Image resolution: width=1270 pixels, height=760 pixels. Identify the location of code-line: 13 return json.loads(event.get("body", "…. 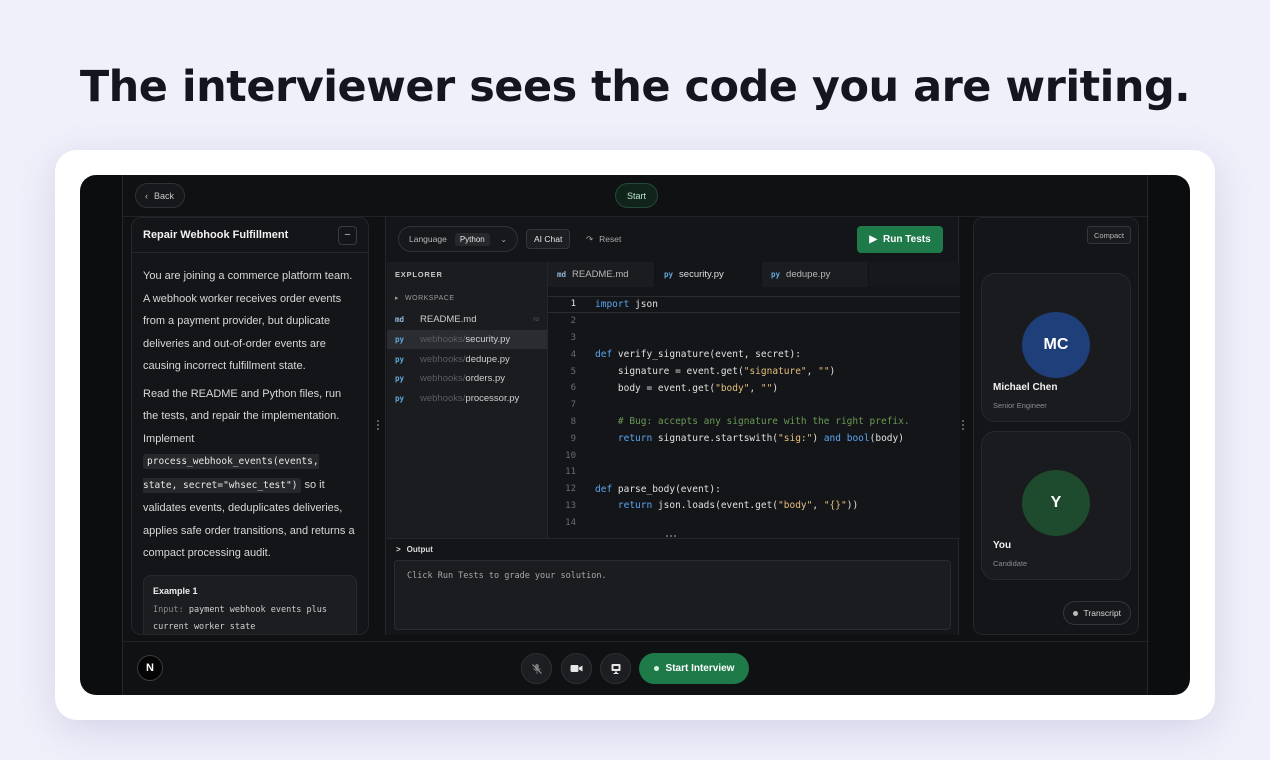
(712, 506).